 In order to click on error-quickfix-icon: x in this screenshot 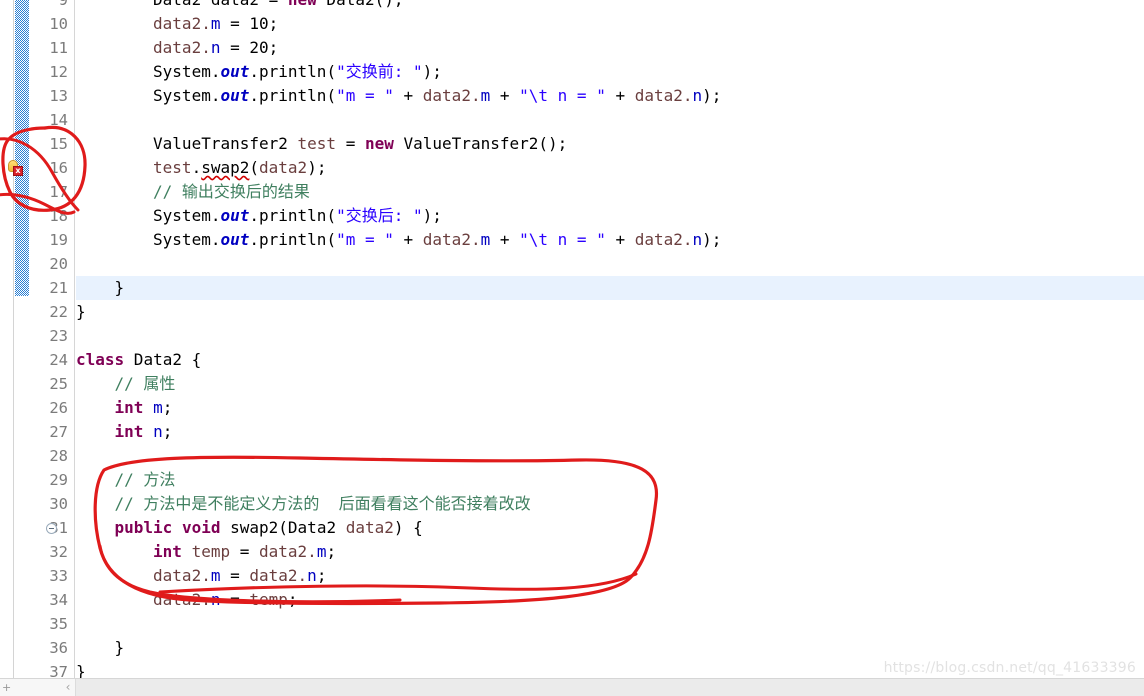, I will do `click(15, 168)`.